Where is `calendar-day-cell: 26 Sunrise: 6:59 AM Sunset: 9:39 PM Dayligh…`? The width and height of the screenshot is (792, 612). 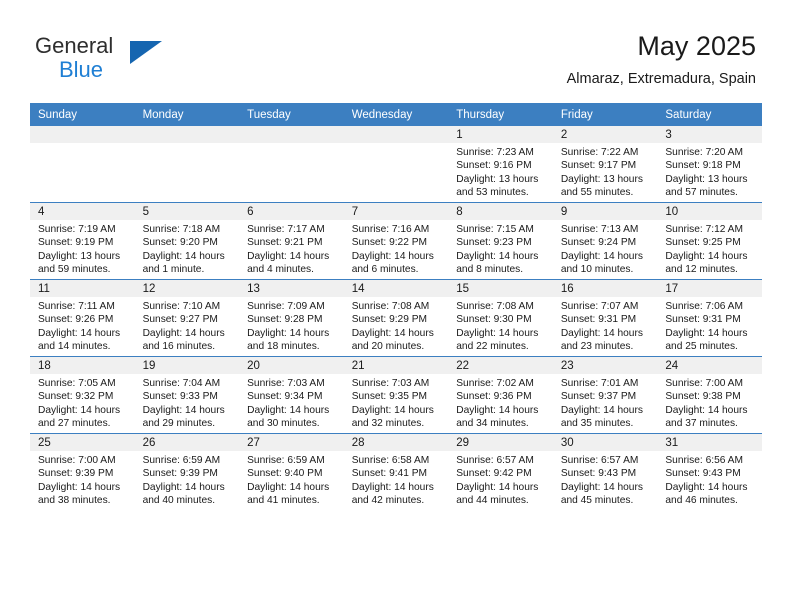
calendar-day-cell: 26 Sunrise: 6:59 AM Sunset: 9:39 PM Dayligh… is located at coordinates (187, 471).